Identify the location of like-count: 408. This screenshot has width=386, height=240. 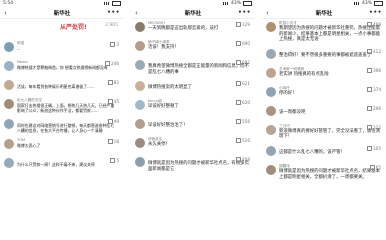
(246, 160).